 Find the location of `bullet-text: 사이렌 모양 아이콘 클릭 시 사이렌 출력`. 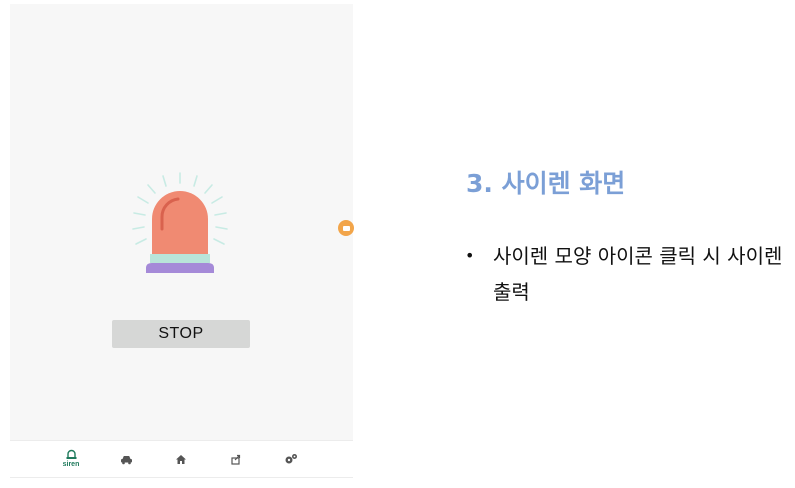

bullet-text: 사이렌 모양 아이콘 클릭 시 사이렌 출력 is located at coordinates (638, 274).